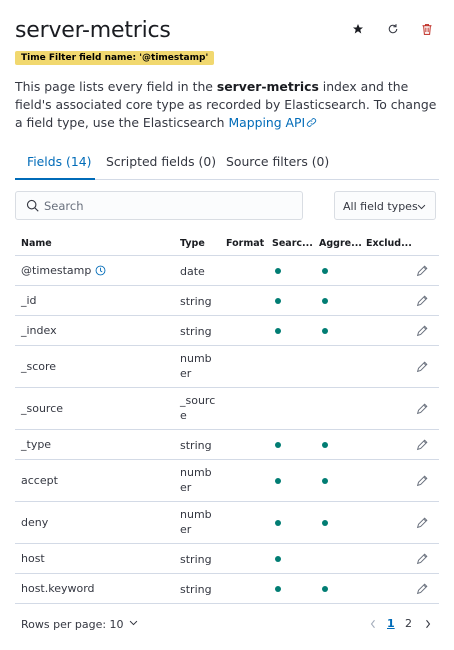 The image size is (454, 650). Describe the element at coordinates (391, 623) in the screenshot. I see `pagination-page-1: 1` at that location.